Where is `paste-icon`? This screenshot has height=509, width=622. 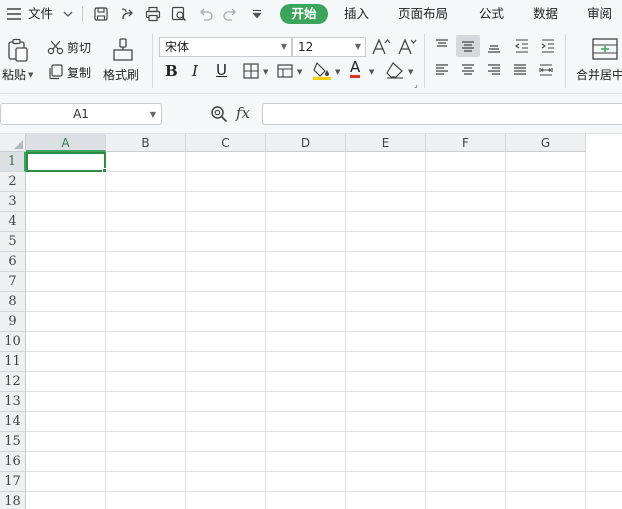 paste-icon is located at coordinates (18, 50).